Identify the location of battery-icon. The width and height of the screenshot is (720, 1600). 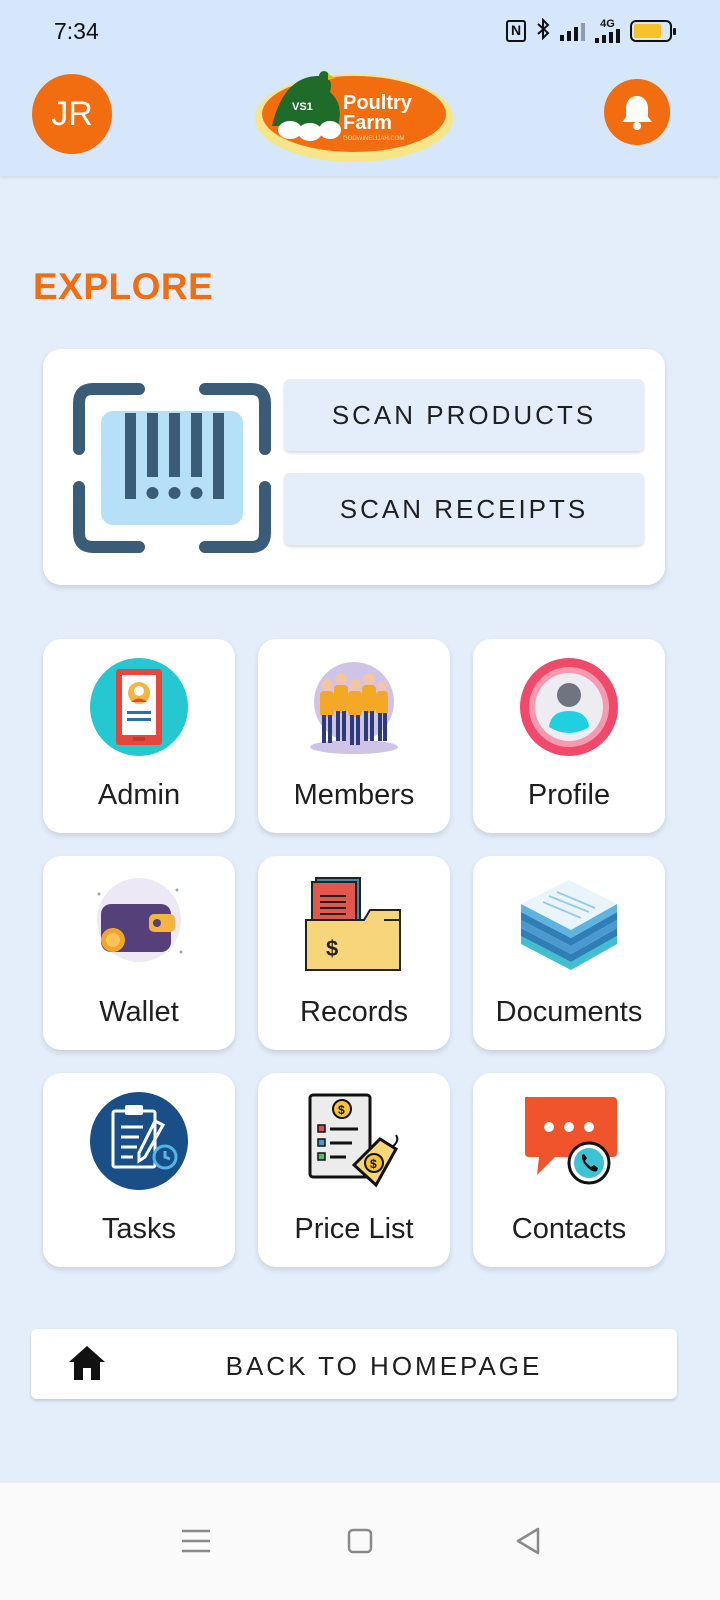
(653, 31).